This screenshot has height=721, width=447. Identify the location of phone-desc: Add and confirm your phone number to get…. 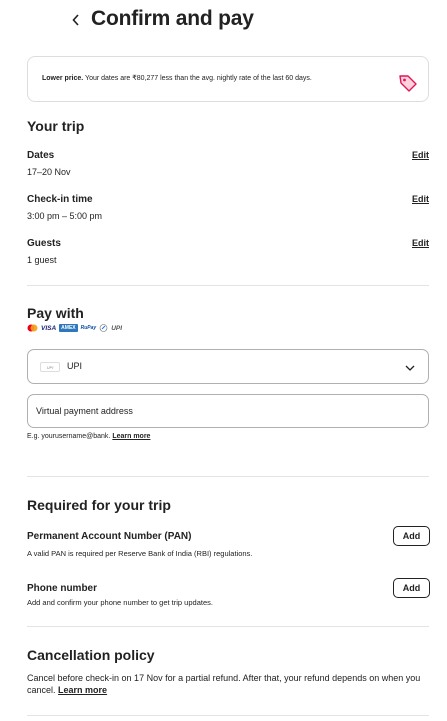
(120, 602).